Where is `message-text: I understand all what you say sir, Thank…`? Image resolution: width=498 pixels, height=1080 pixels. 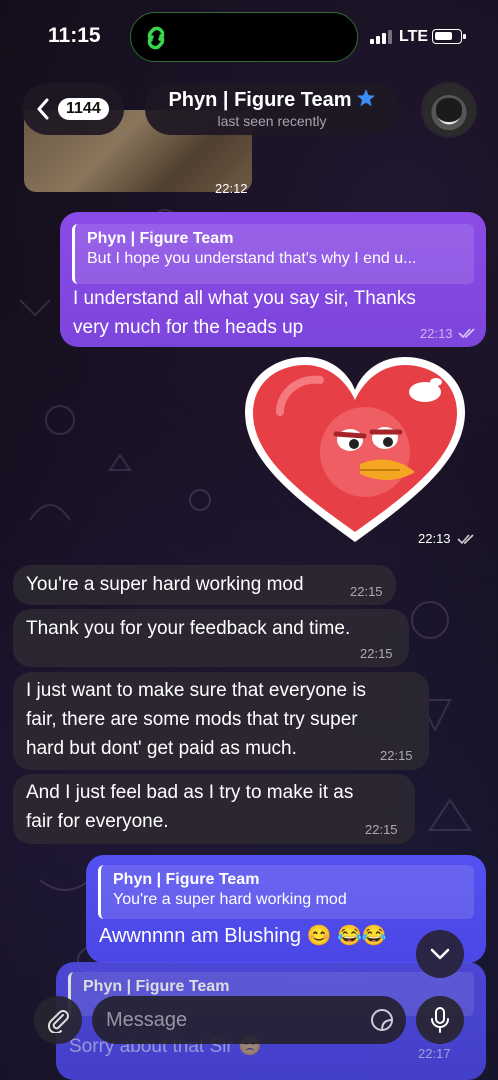 message-text: I understand all what you say sir, Thank… is located at coordinates (244, 313).